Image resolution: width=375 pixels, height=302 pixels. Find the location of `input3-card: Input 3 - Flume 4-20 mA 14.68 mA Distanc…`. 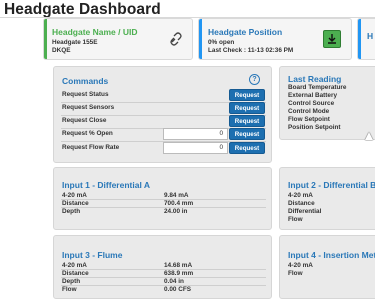

input3-card: Input 3 - Flume 4-20 mA 14.68 mA Distanc… is located at coordinates (162, 267).